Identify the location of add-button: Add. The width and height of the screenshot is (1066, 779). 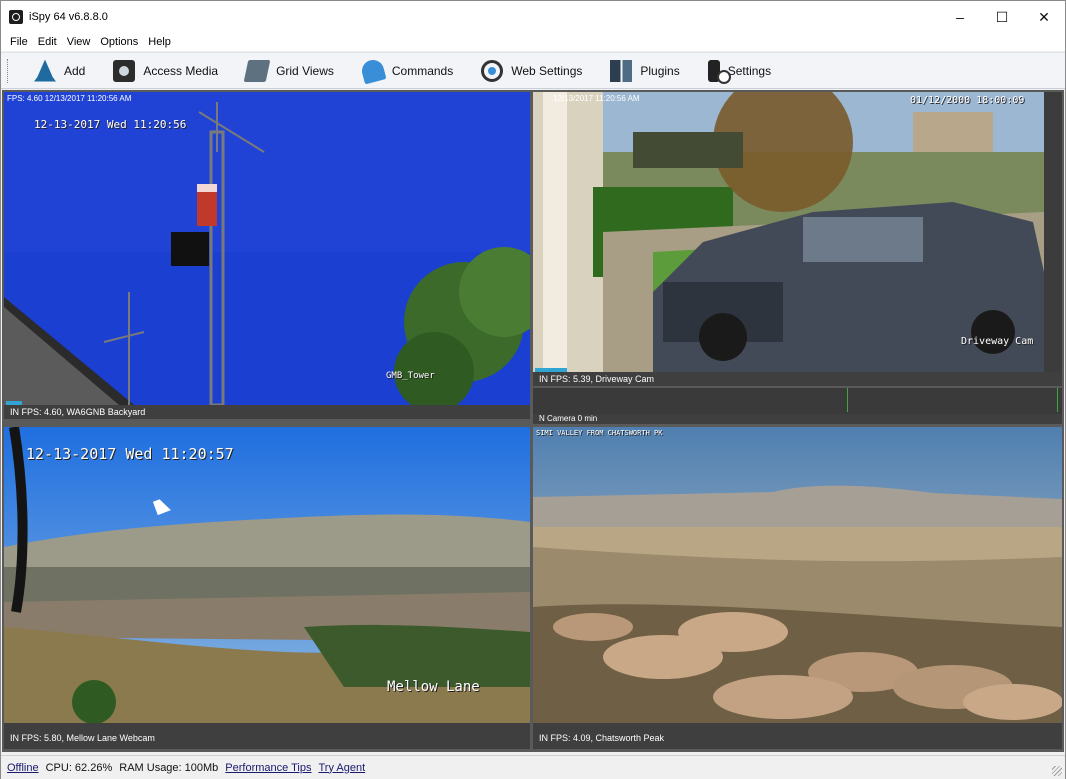
(59, 71).